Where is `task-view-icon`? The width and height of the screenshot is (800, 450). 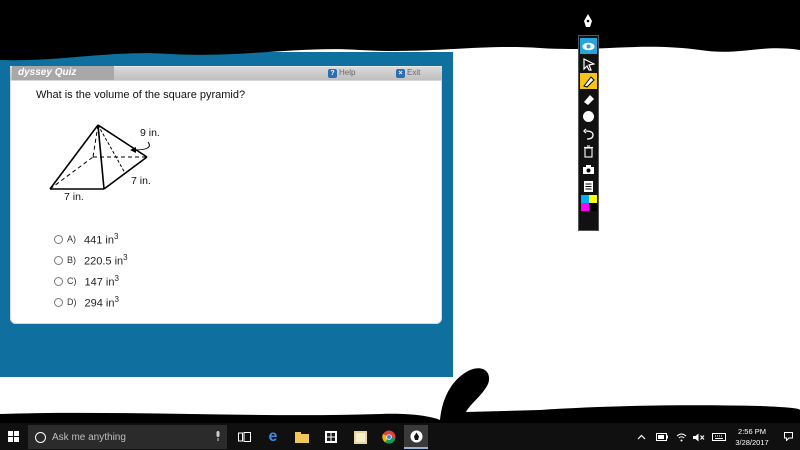 task-view-icon is located at coordinates (244, 437).